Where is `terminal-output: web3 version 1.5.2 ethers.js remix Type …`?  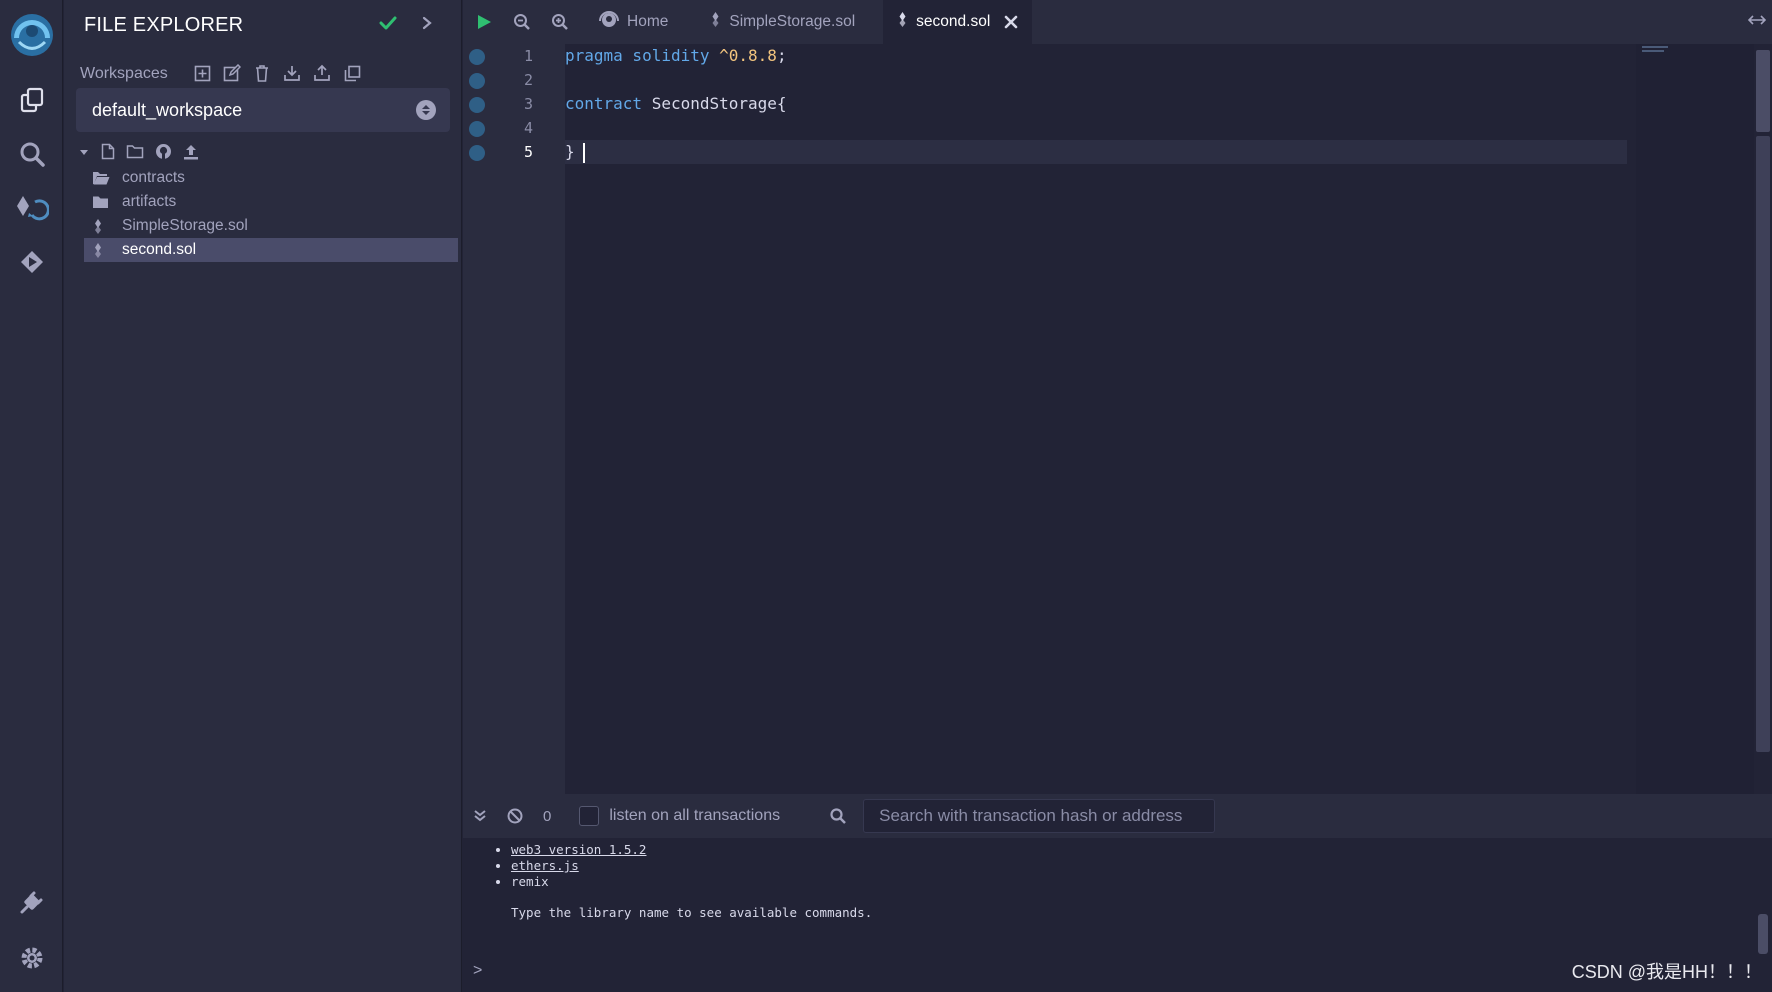 terminal-output: web3 version 1.5.2 ethers.js remix Type … is located at coordinates (1117, 915).